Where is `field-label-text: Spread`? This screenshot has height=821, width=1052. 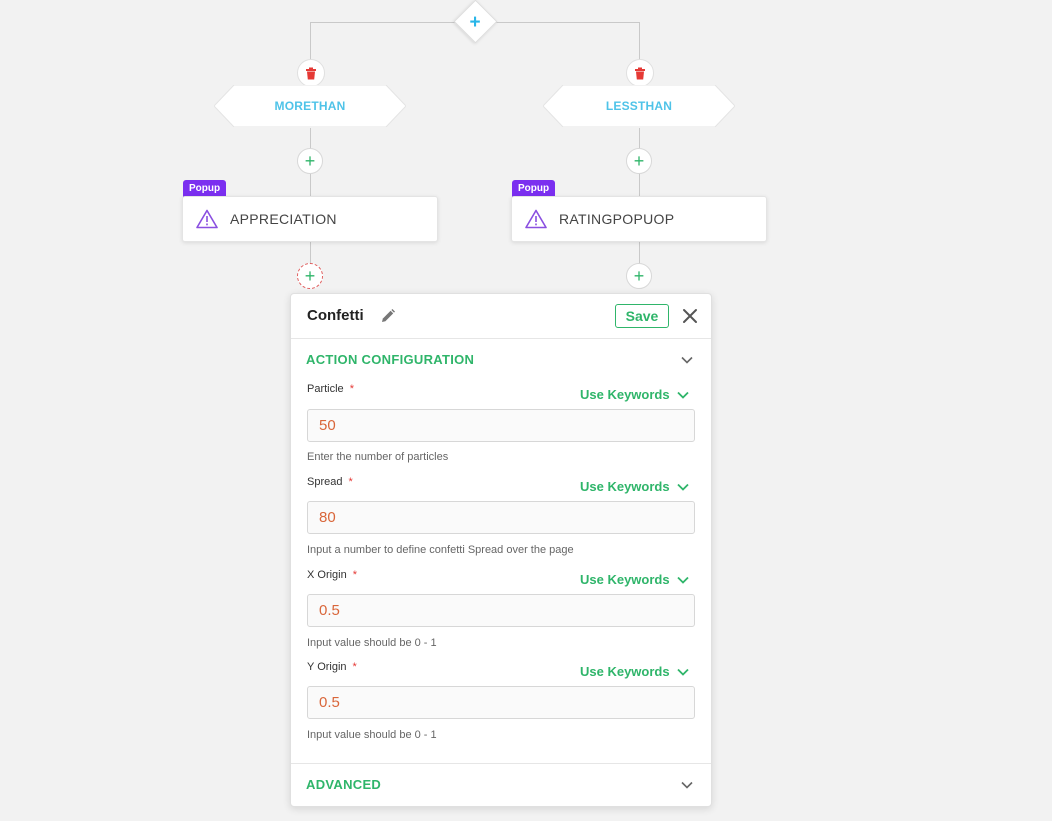
field-label-text: Spread is located at coordinates (325, 482).